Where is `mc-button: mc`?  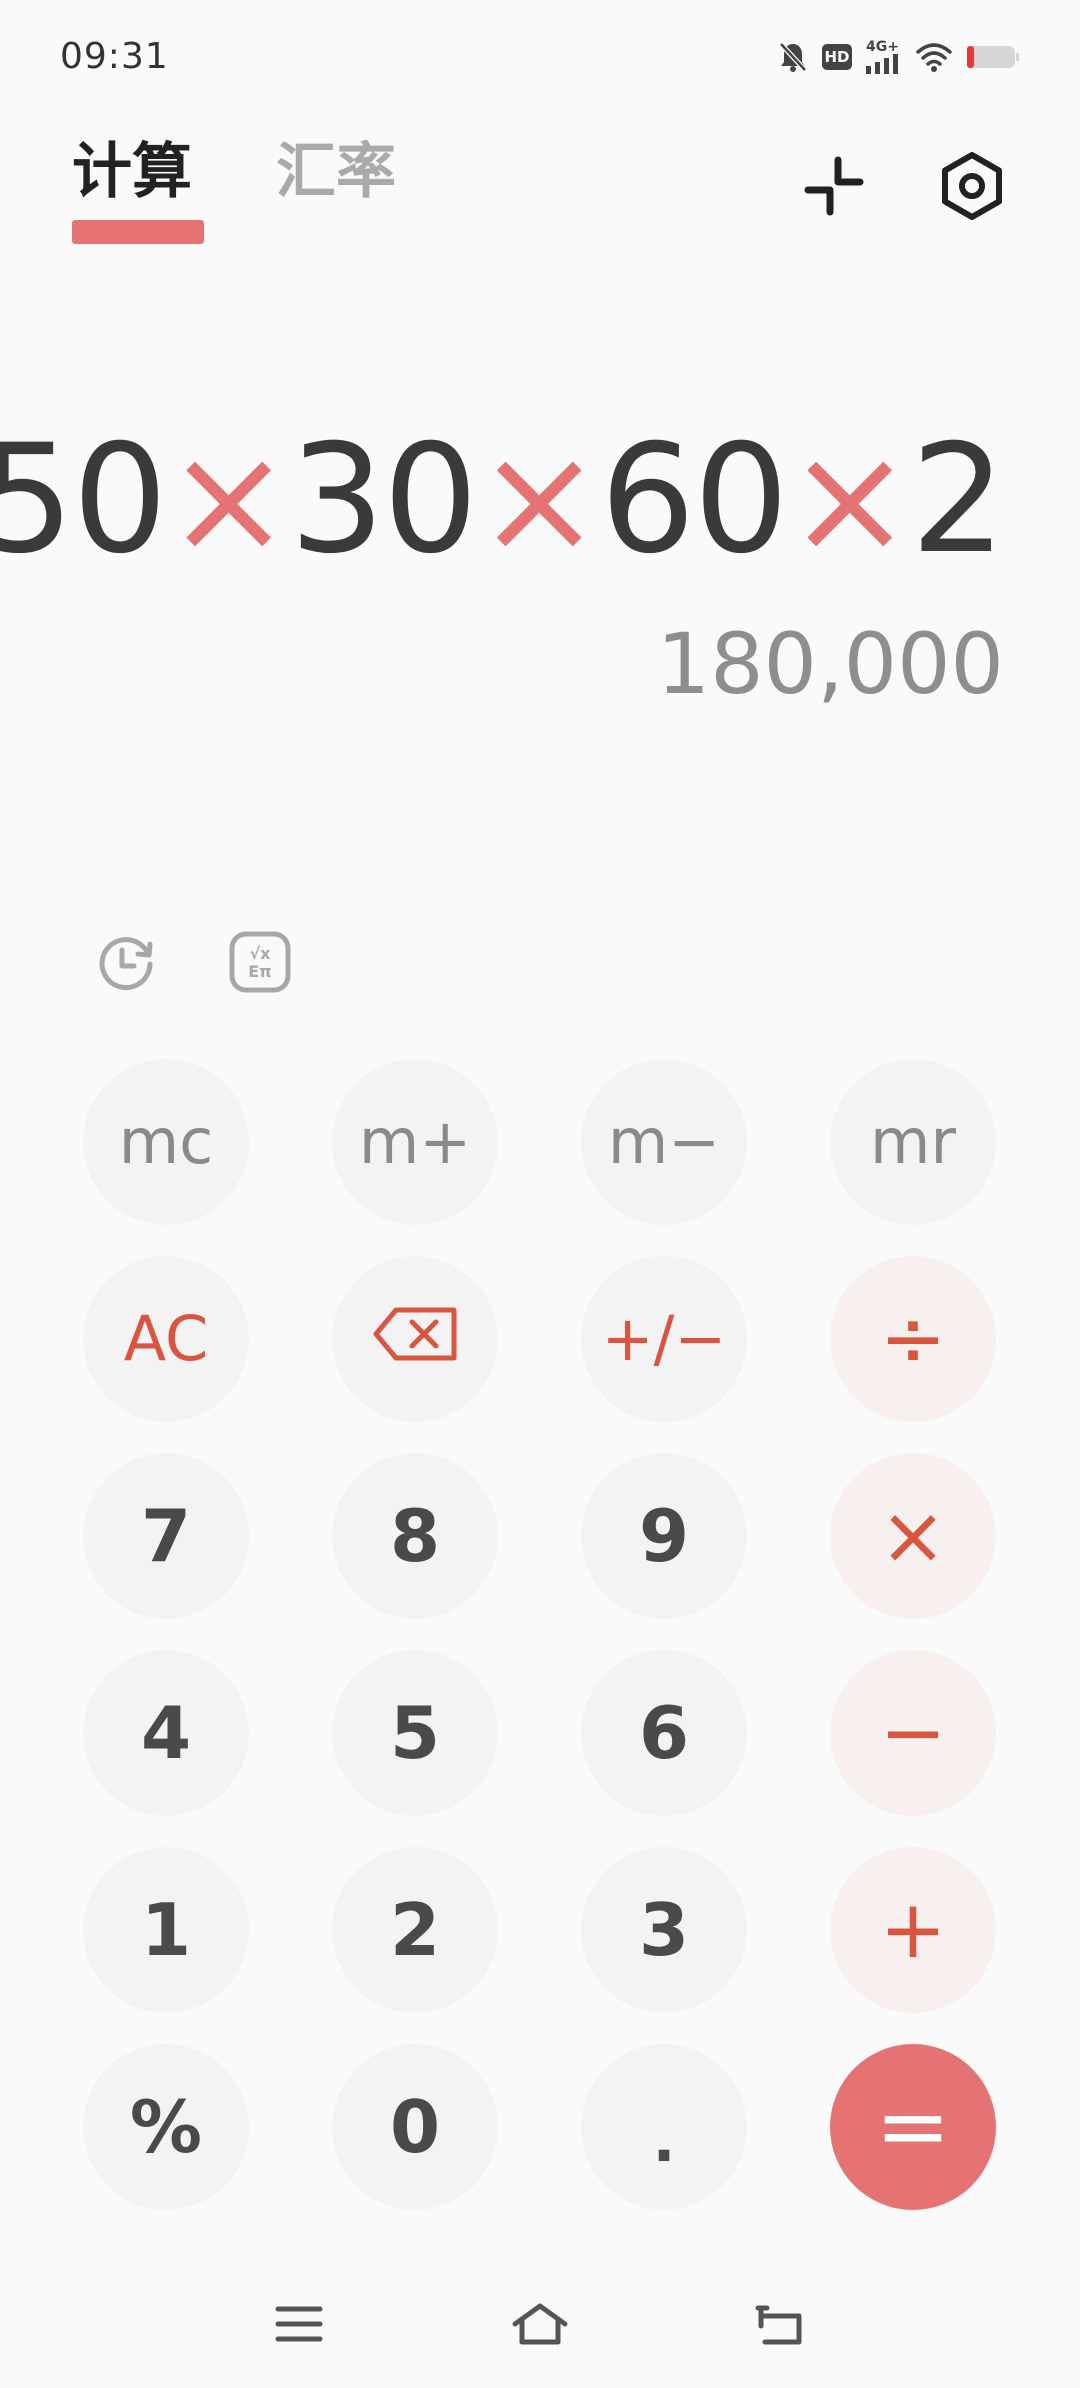
mc-button: mc is located at coordinates (166, 1142).